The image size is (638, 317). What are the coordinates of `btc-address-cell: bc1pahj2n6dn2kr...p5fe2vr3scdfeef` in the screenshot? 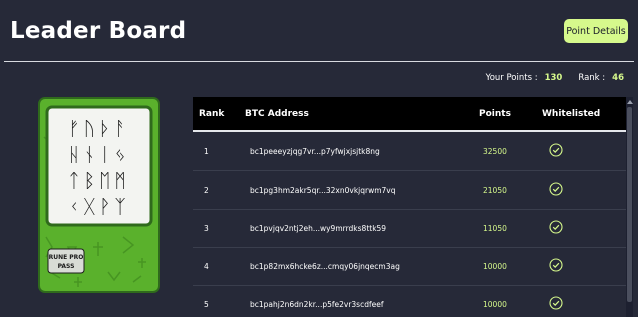 It's located at (317, 304).